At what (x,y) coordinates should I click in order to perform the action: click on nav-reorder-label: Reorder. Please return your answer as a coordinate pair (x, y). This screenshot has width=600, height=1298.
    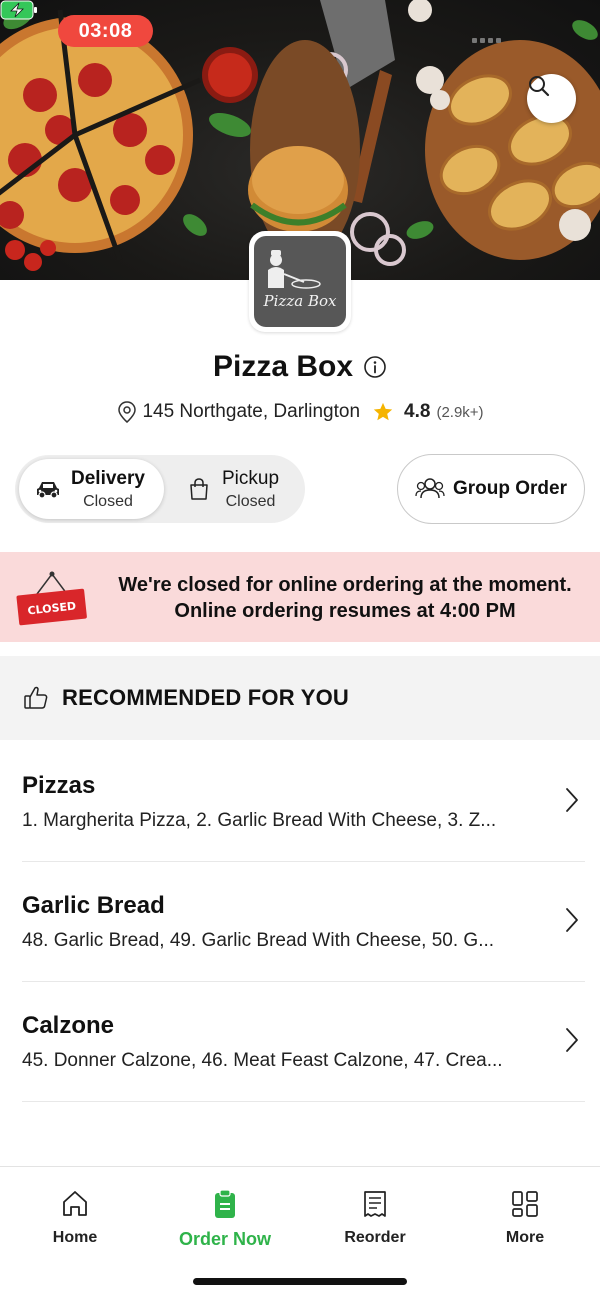
    Looking at the image, I should click on (375, 1237).